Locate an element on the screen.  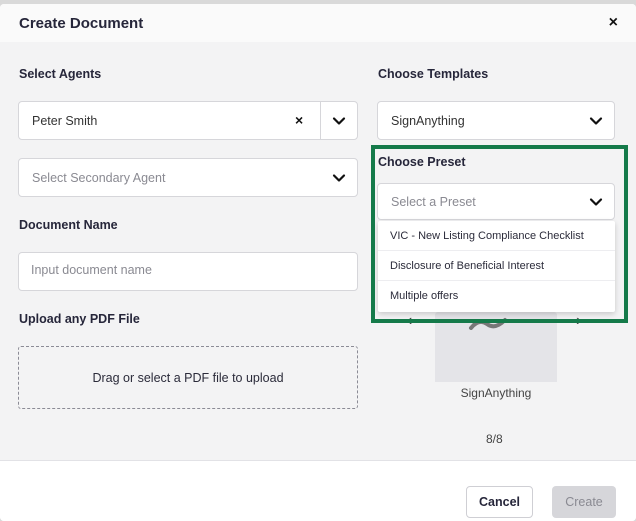
preview-caption-box: SignAnything is located at coordinates (496, 396).